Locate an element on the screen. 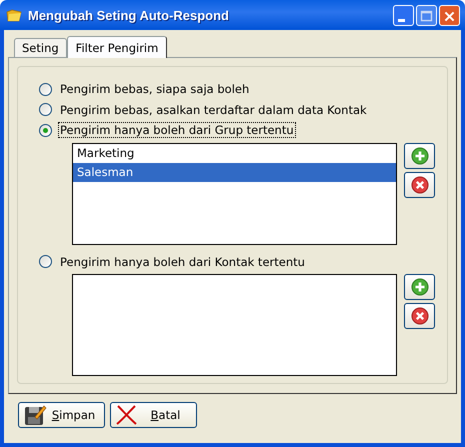  folder-icon is located at coordinates (14, 15).